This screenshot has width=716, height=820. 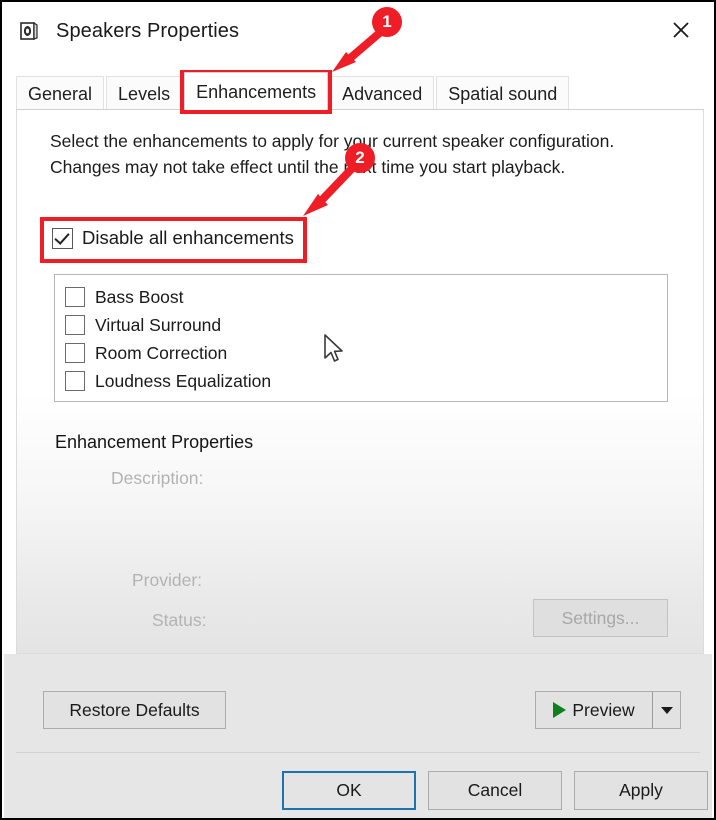 I want to click on status-label: Status:, so click(x=179, y=620).